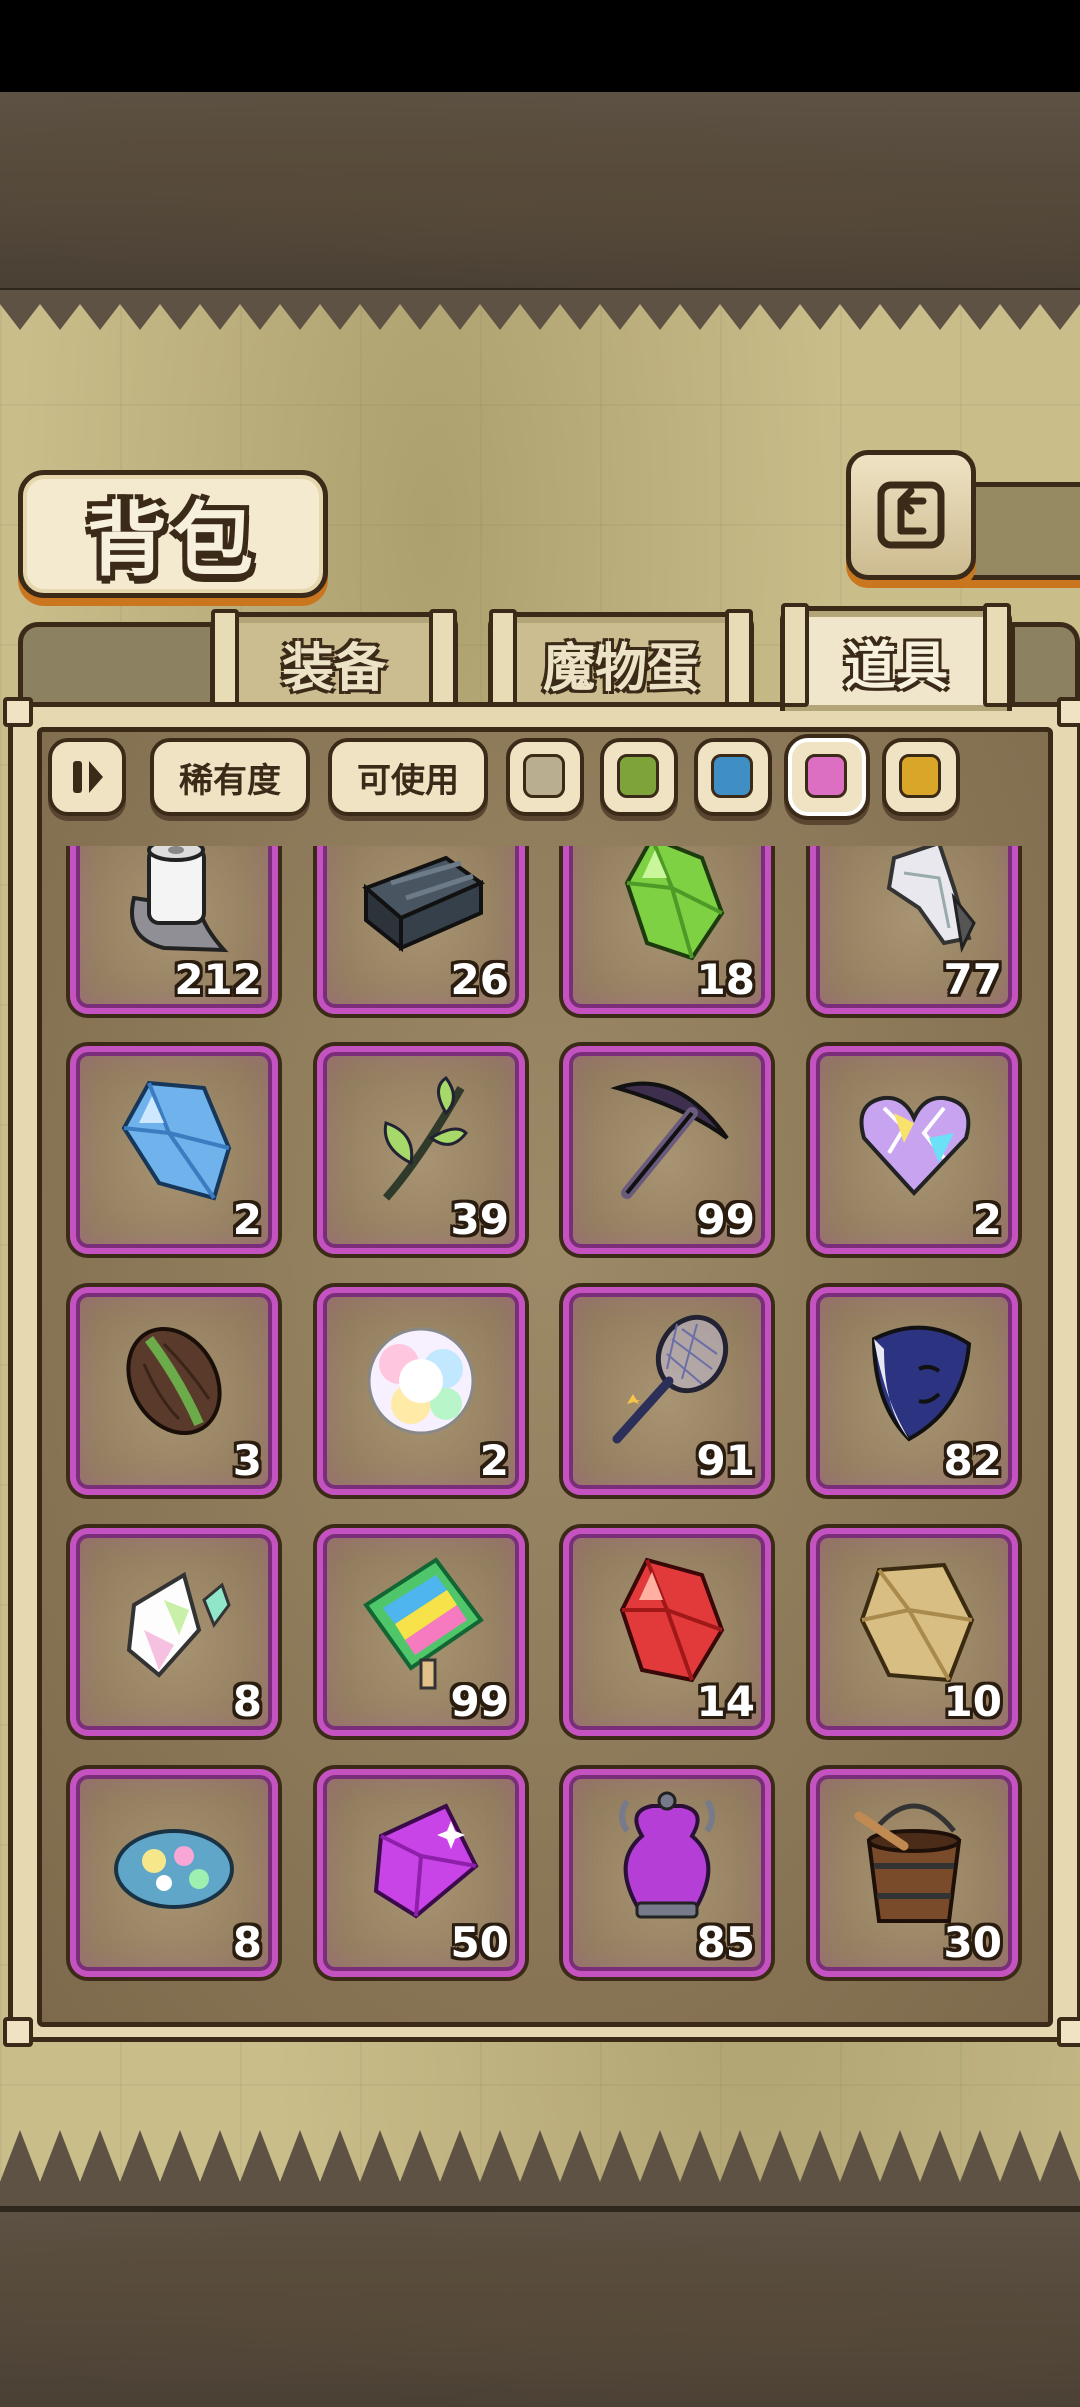 This screenshot has width=1080, height=2407. Describe the element at coordinates (917, 1622) in the screenshot. I see `gold-ore-icon` at that location.